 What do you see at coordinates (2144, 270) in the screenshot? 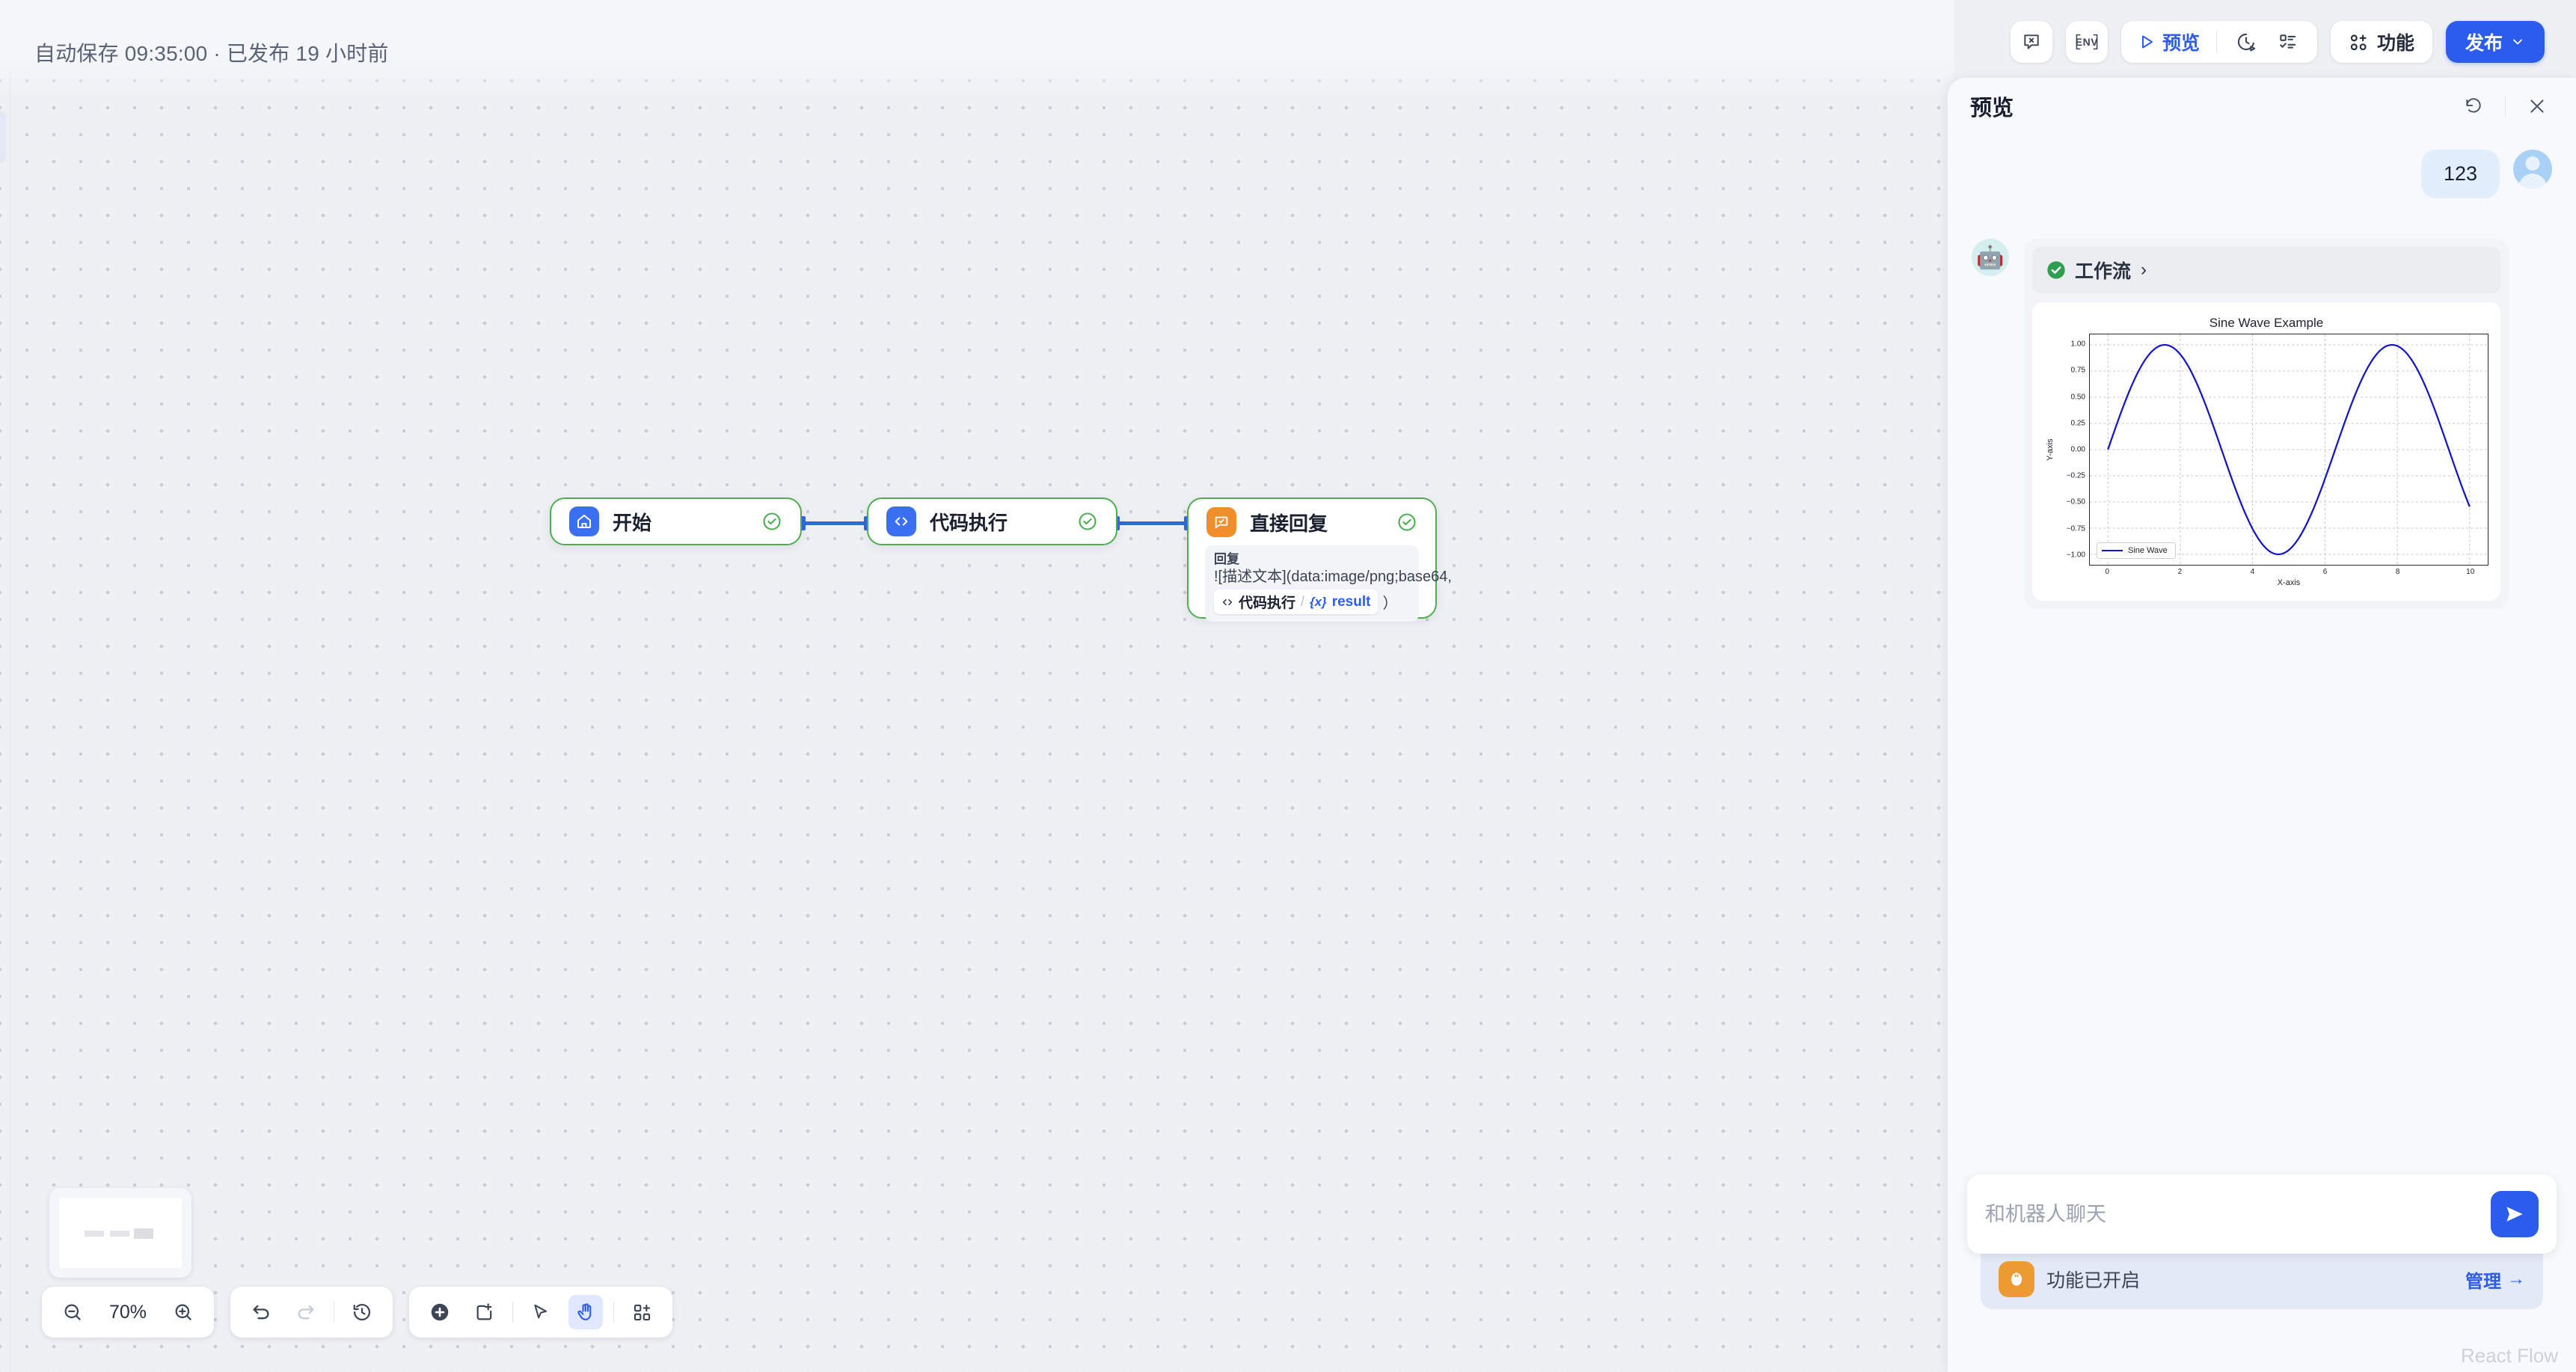
I see `chevron-right-icon: ›` at bounding box center [2144, 270].